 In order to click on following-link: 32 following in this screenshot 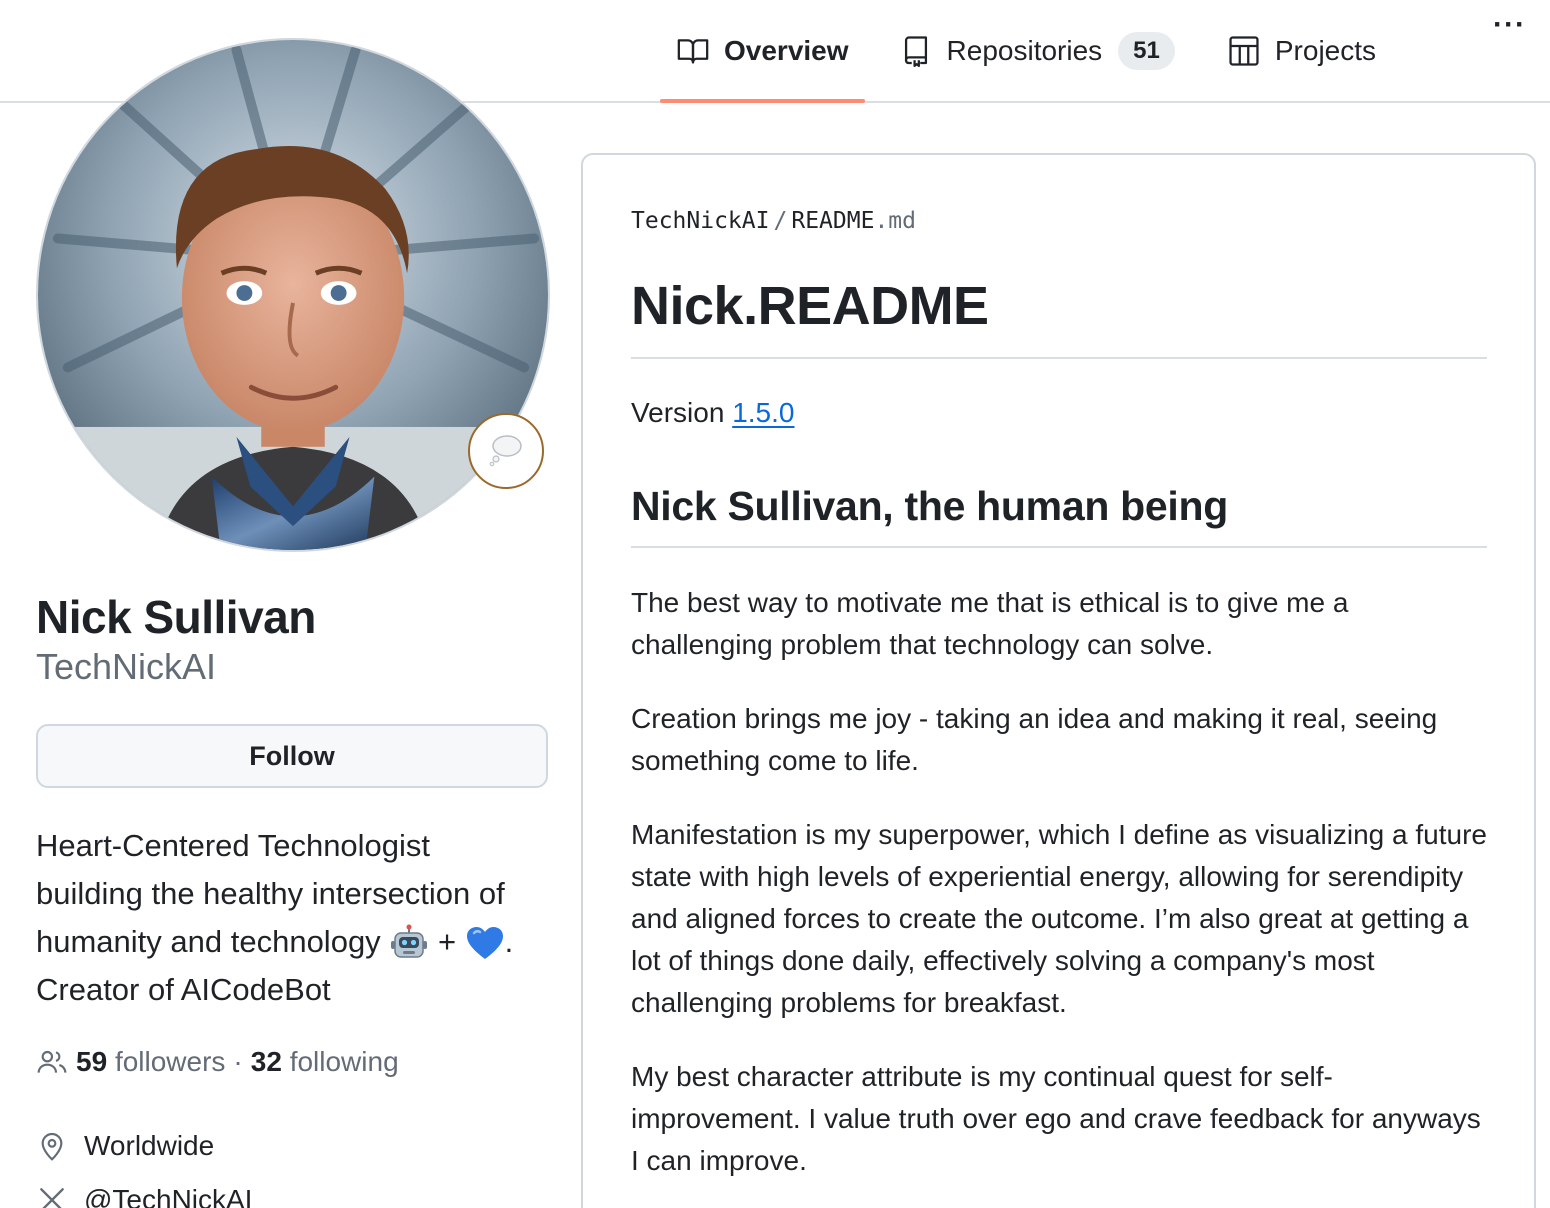, I will do `click(325, 1062)`.